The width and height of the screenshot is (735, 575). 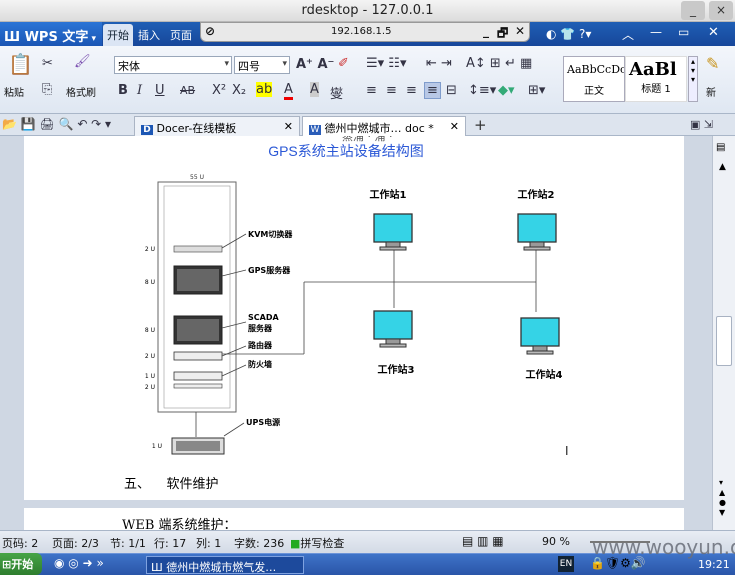 What do you see at coordinates (367, 10) in the screenshot?
I see `window-title: rdesktop - 127.0.0.1` at bounding box center [367, 10].